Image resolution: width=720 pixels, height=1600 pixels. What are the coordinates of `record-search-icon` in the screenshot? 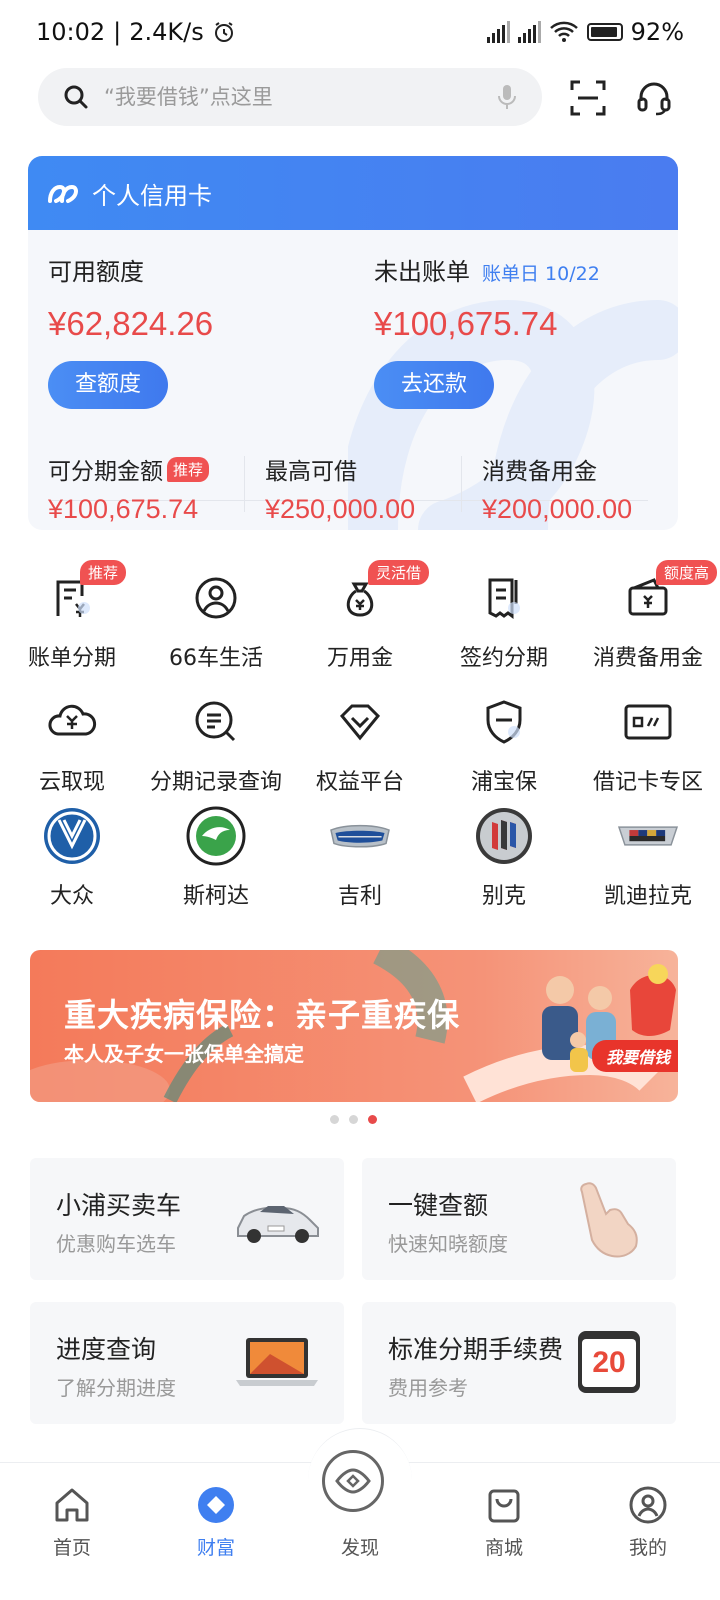 It's located at (216, 722).